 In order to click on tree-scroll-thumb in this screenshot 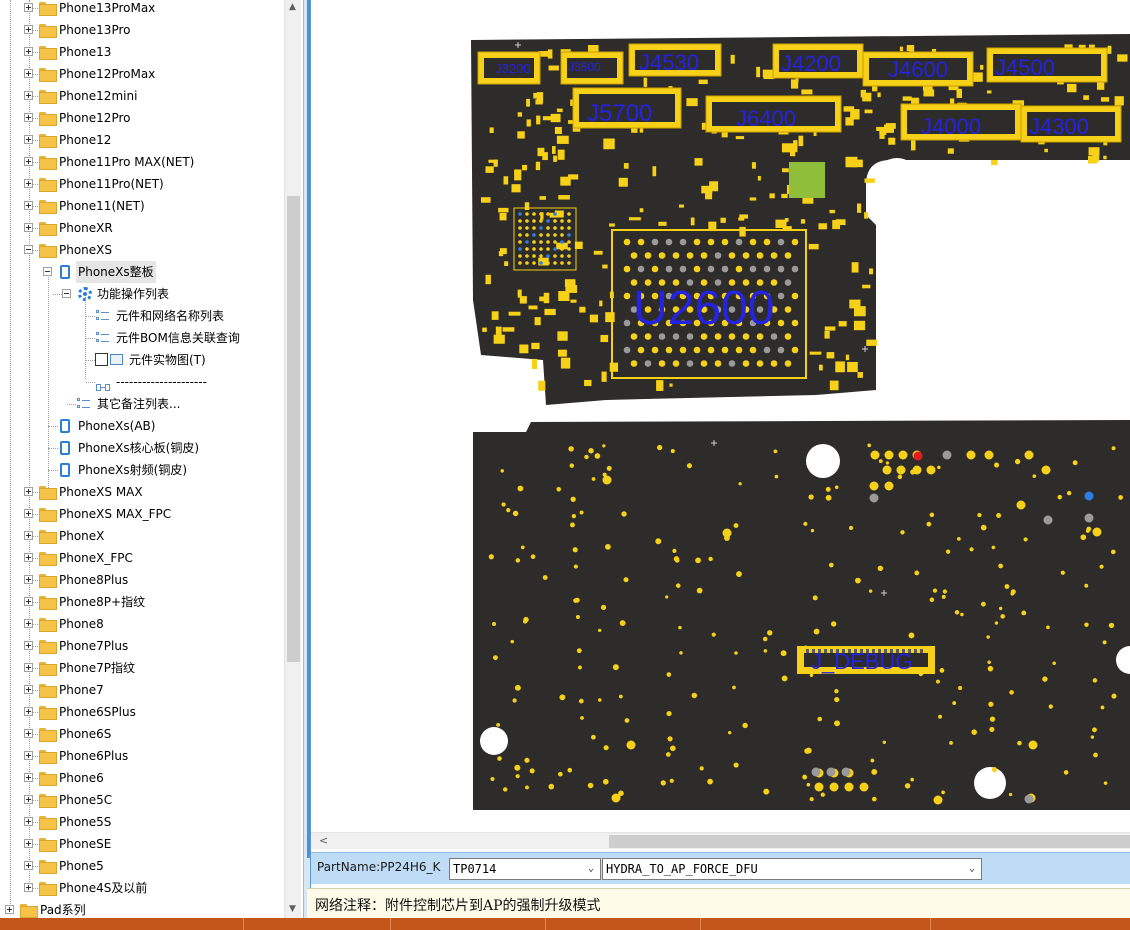, I will do `click(293, 429)`.